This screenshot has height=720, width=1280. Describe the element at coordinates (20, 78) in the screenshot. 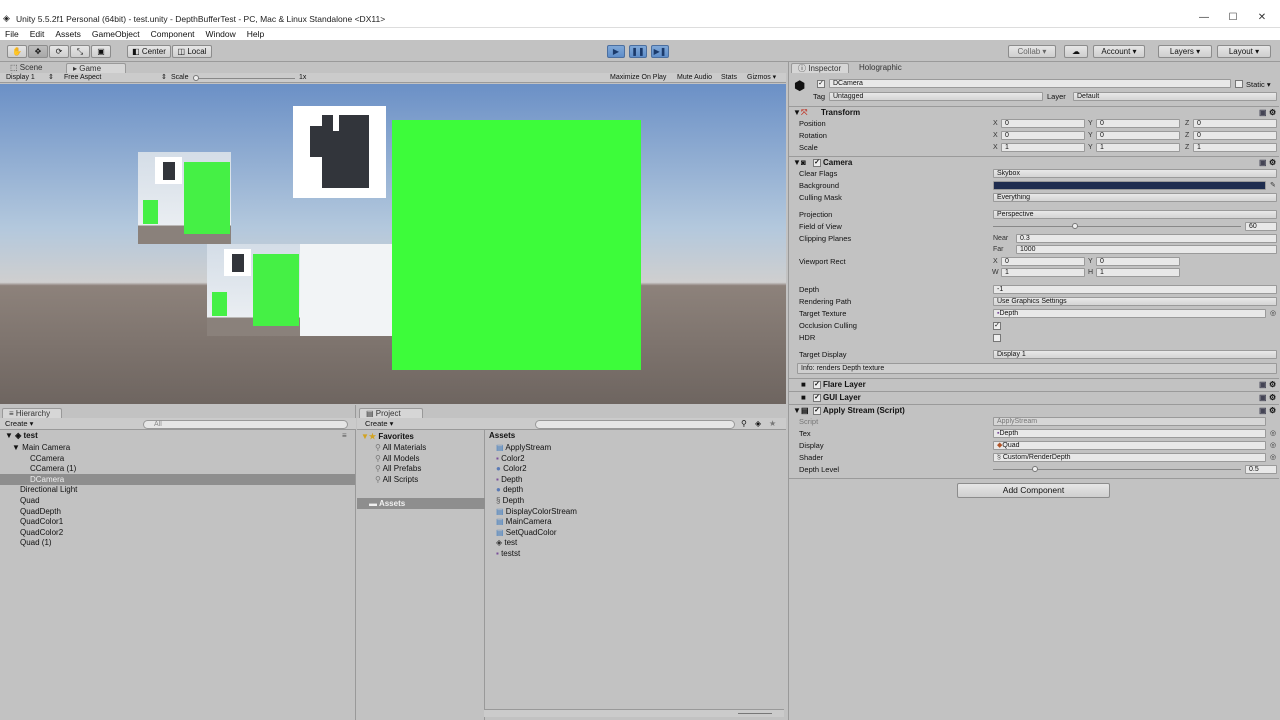

I see `display-dropdown: Display 1` at that location.